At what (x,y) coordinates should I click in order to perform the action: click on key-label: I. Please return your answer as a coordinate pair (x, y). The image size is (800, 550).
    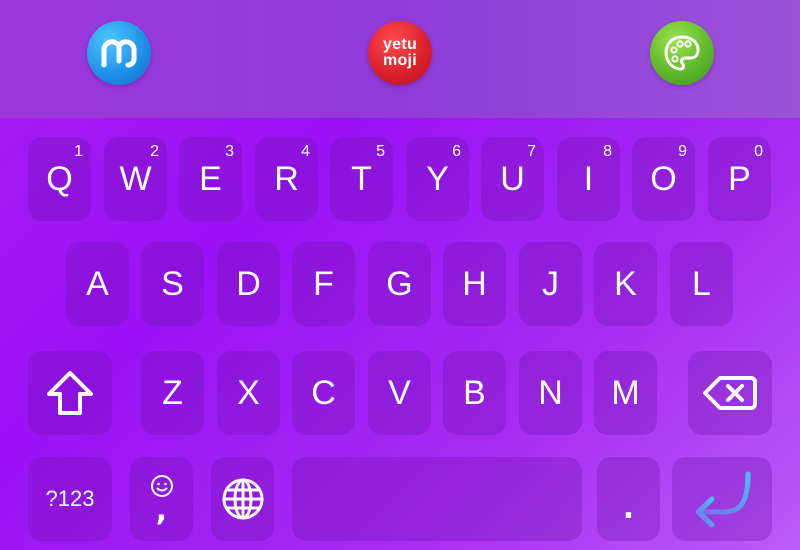
    Looking at the image, I should click on (588, 178).